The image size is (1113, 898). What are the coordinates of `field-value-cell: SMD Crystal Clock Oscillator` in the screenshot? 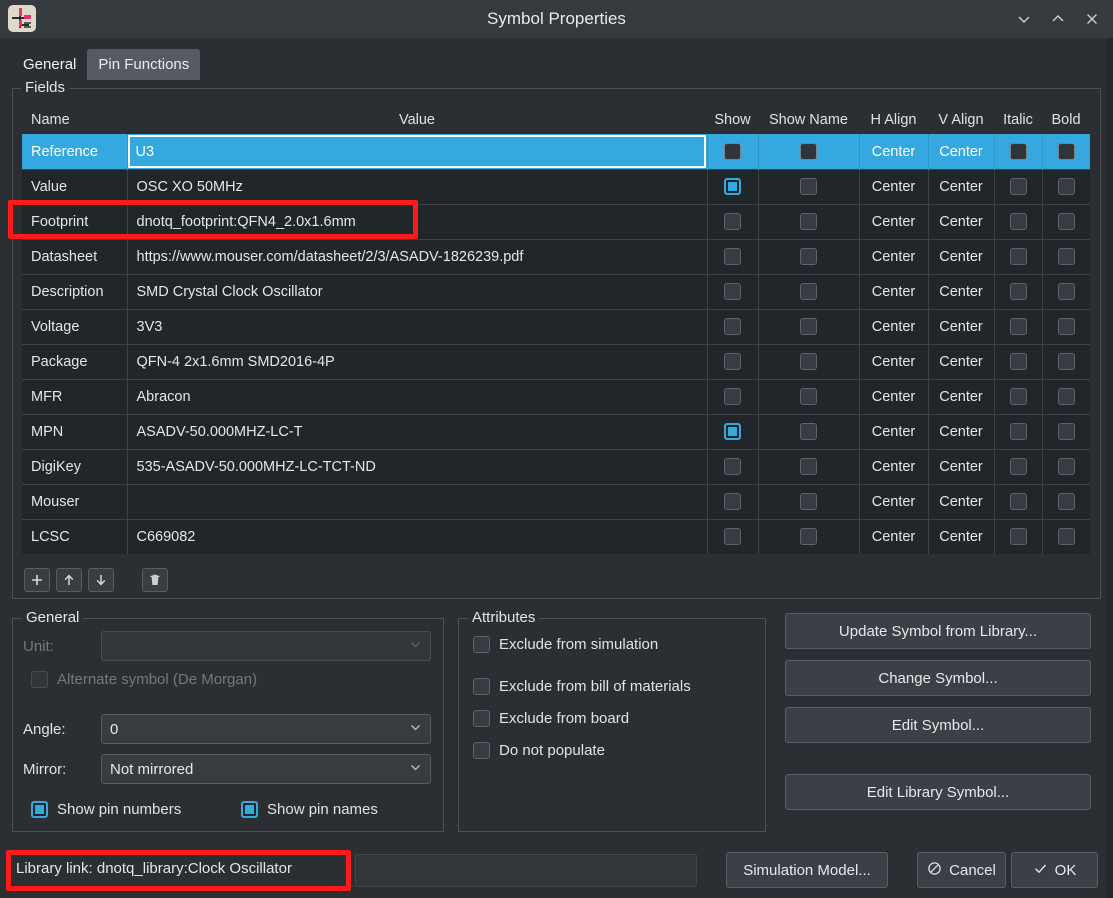 It's located at (417, 291).